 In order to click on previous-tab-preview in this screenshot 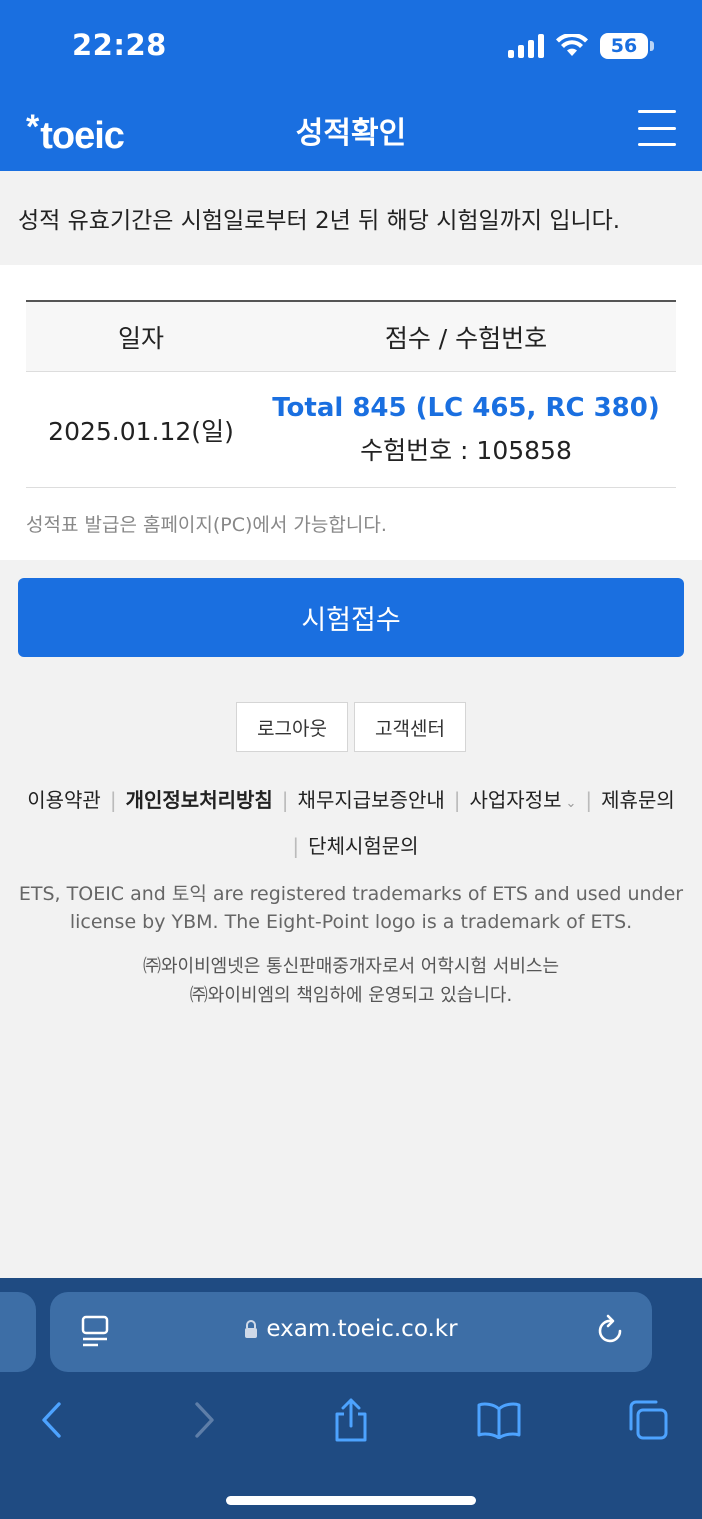, I will do `click(18, 1332)`.